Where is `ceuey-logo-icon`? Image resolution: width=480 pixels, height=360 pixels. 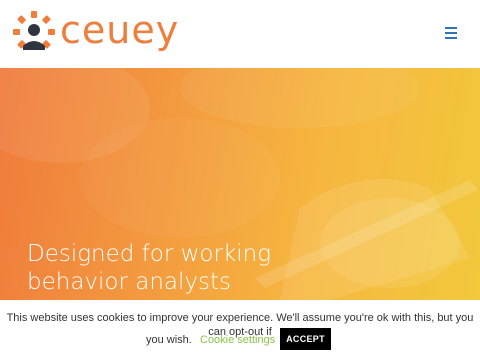 ceuey-logo-icon is located at coordinates (34, 30).